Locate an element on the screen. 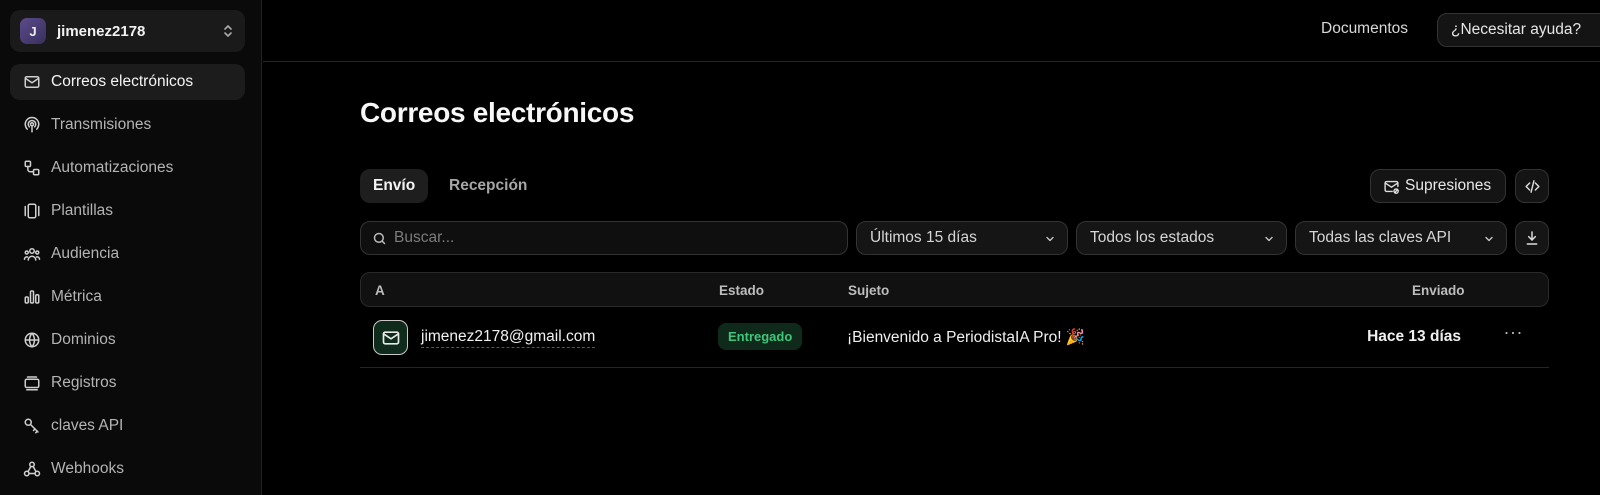 The image size is (1600, 495). docs-link: Documentos is located at coordinates (1364, 29).